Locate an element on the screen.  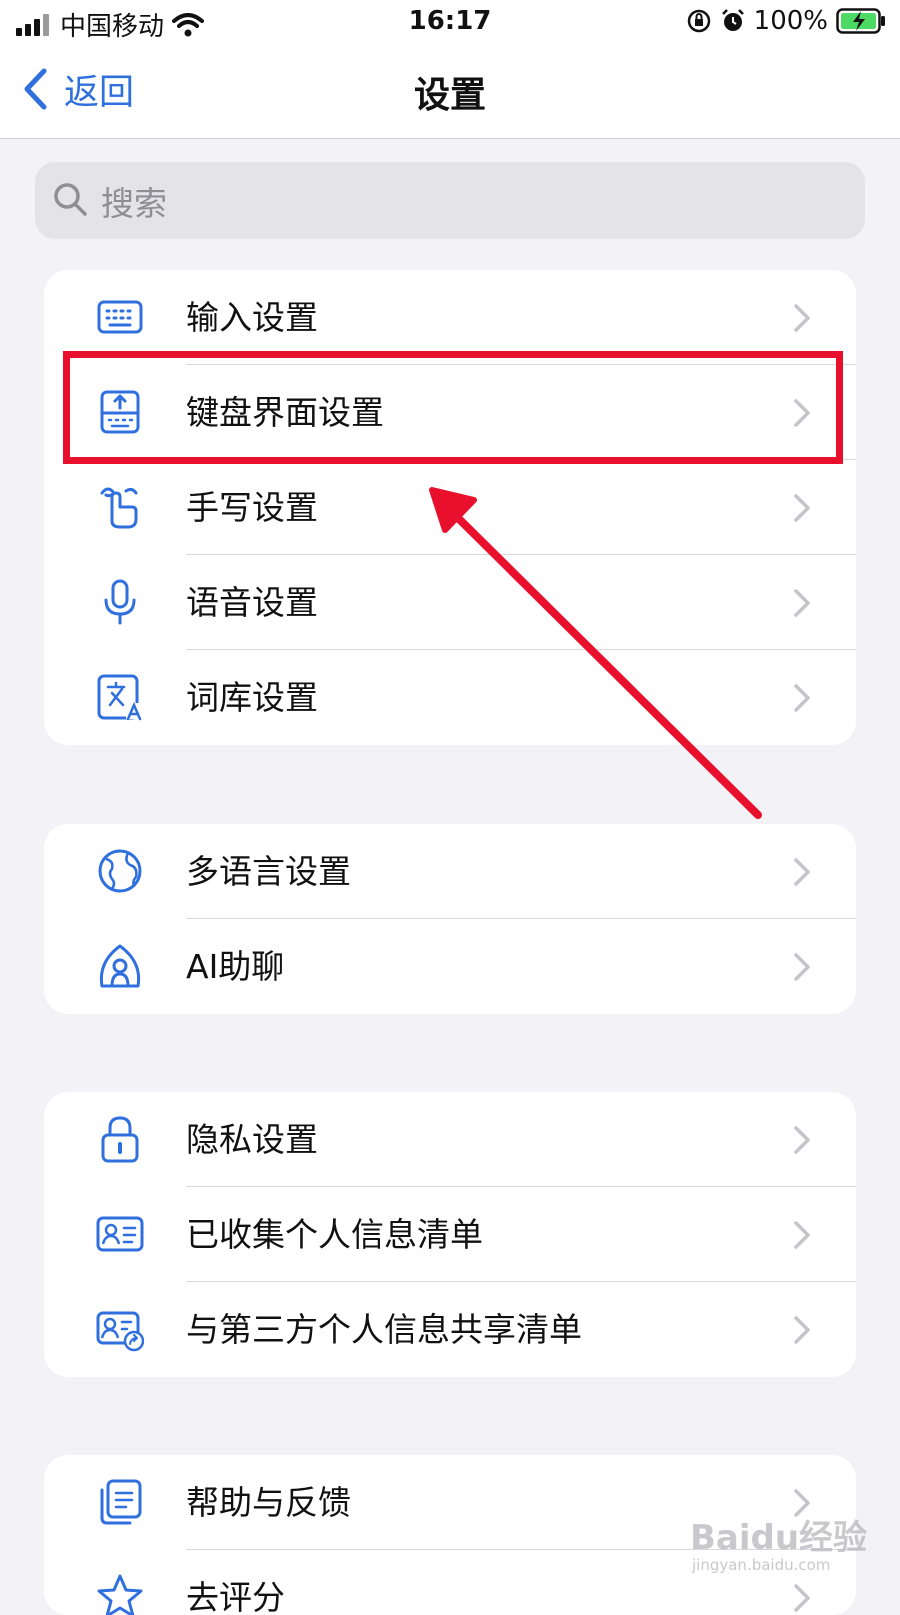
settings-item-third-party-sharing: 与第三方个人信息共享清单 is located at coordinates (450, 1329).